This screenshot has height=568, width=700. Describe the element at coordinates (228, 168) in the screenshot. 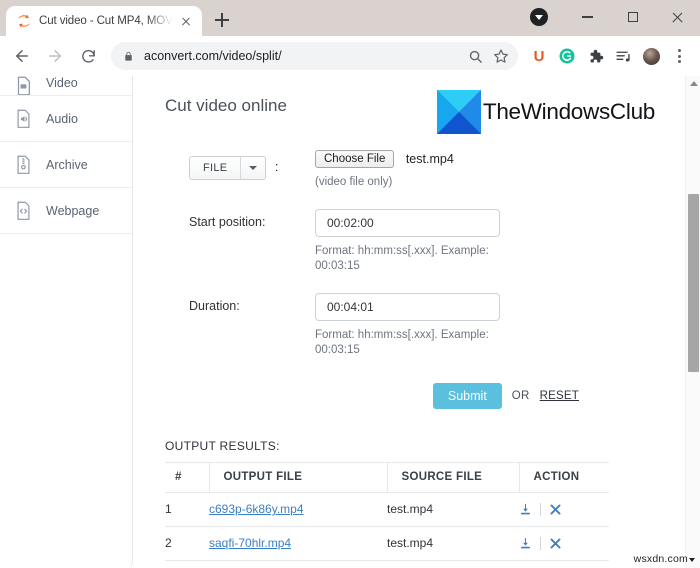

I see `source-type-select: FILE` at that location.